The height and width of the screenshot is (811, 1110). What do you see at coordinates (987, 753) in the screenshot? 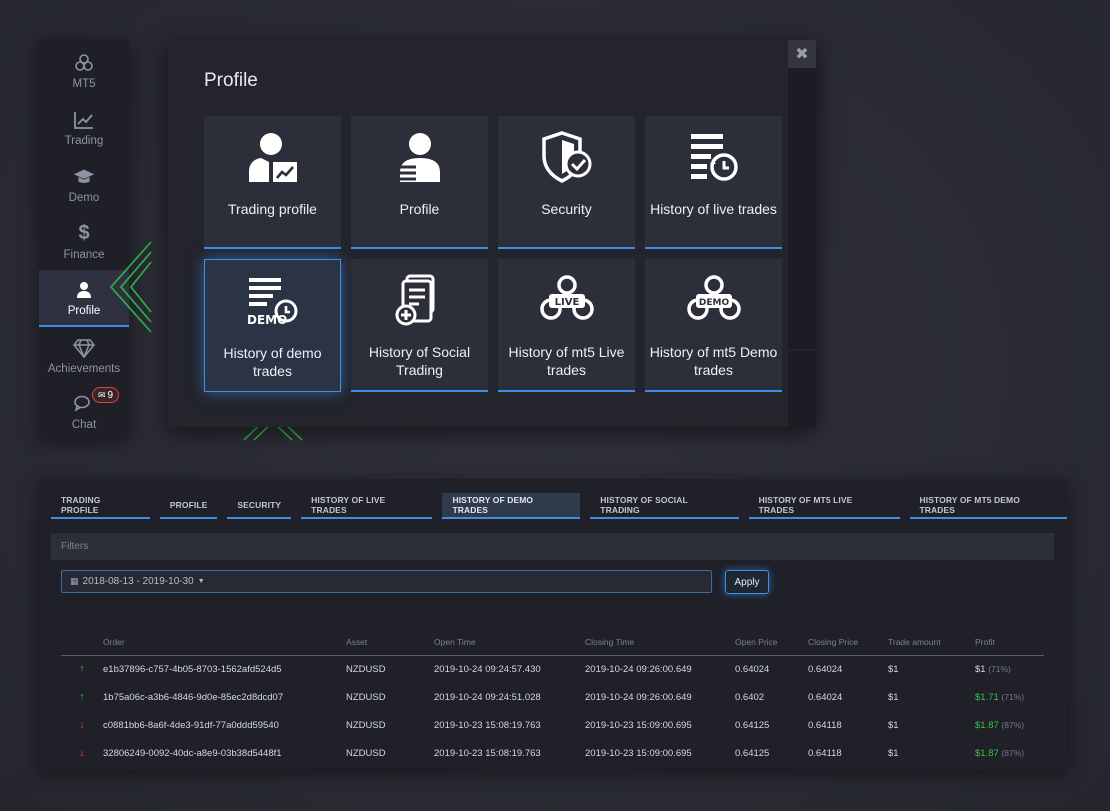
I see `profit-value: $1.87` at bounding box center [987, 753].